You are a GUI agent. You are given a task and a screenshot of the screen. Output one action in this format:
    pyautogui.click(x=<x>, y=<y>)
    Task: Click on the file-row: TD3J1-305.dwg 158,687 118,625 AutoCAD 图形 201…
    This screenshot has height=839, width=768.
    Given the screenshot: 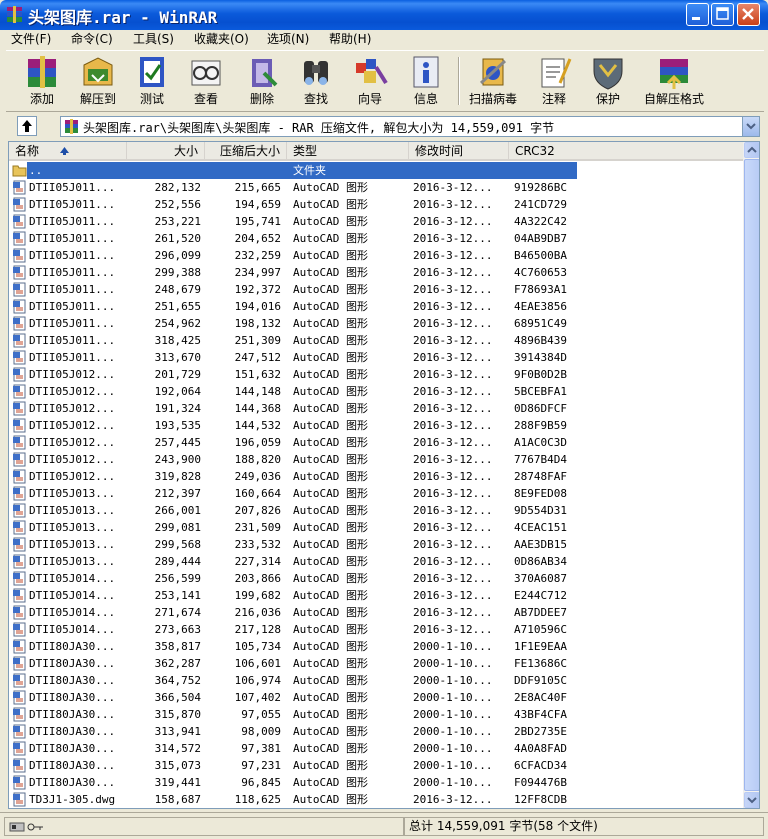 What is the action you would take?
    pyautogui.click(x=376, y=799)
    